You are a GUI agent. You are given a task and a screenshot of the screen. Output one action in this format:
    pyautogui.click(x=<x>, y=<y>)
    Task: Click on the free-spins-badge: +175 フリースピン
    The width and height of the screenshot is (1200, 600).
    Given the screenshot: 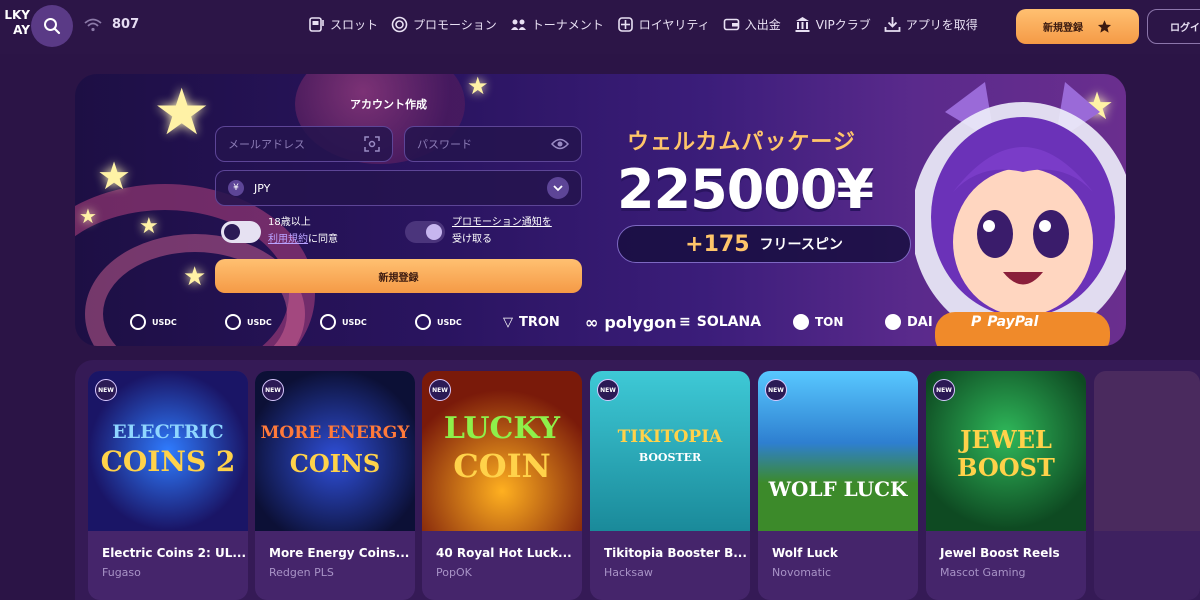 What is the action you would take?
    pyautogui.click(x=764, y=244)
    